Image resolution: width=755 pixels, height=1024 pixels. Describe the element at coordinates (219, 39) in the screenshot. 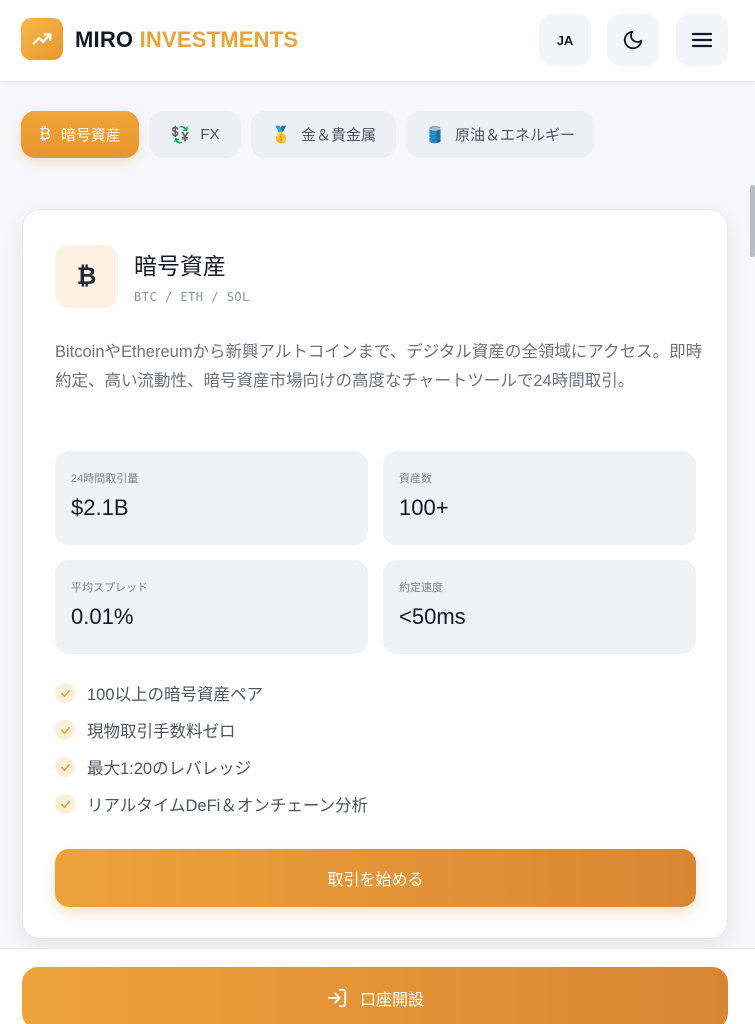

I see `brand-part2: INVESTMENTS` at that location.